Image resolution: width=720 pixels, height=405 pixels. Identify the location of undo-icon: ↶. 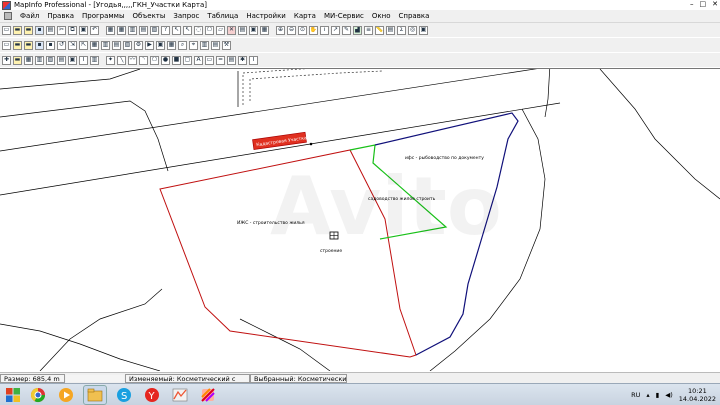
(94, 30).